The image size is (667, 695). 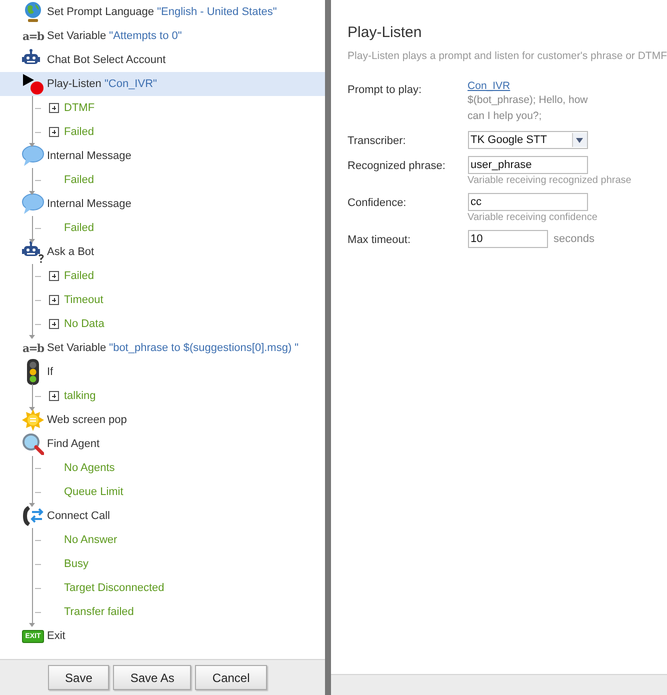 What do you see at coordinates (508, 239) in the screenshot?
I see `number-field: 10` at bounding box center [508, 239].